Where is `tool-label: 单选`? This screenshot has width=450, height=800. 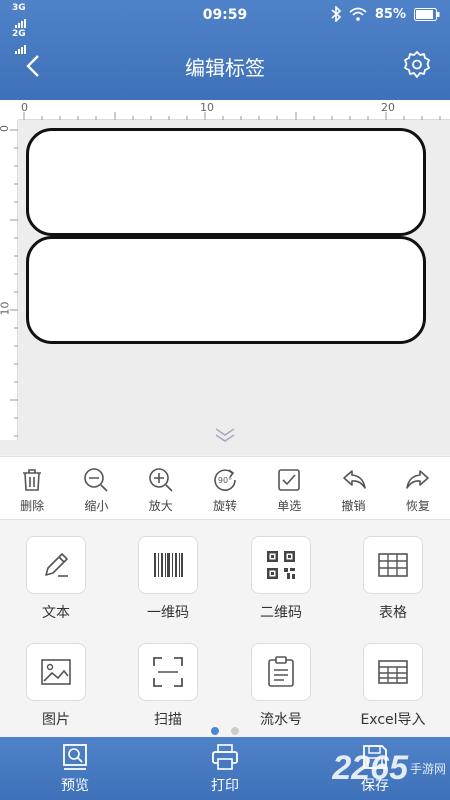 tool-label: 单选 is located at coordinates (289, 506).